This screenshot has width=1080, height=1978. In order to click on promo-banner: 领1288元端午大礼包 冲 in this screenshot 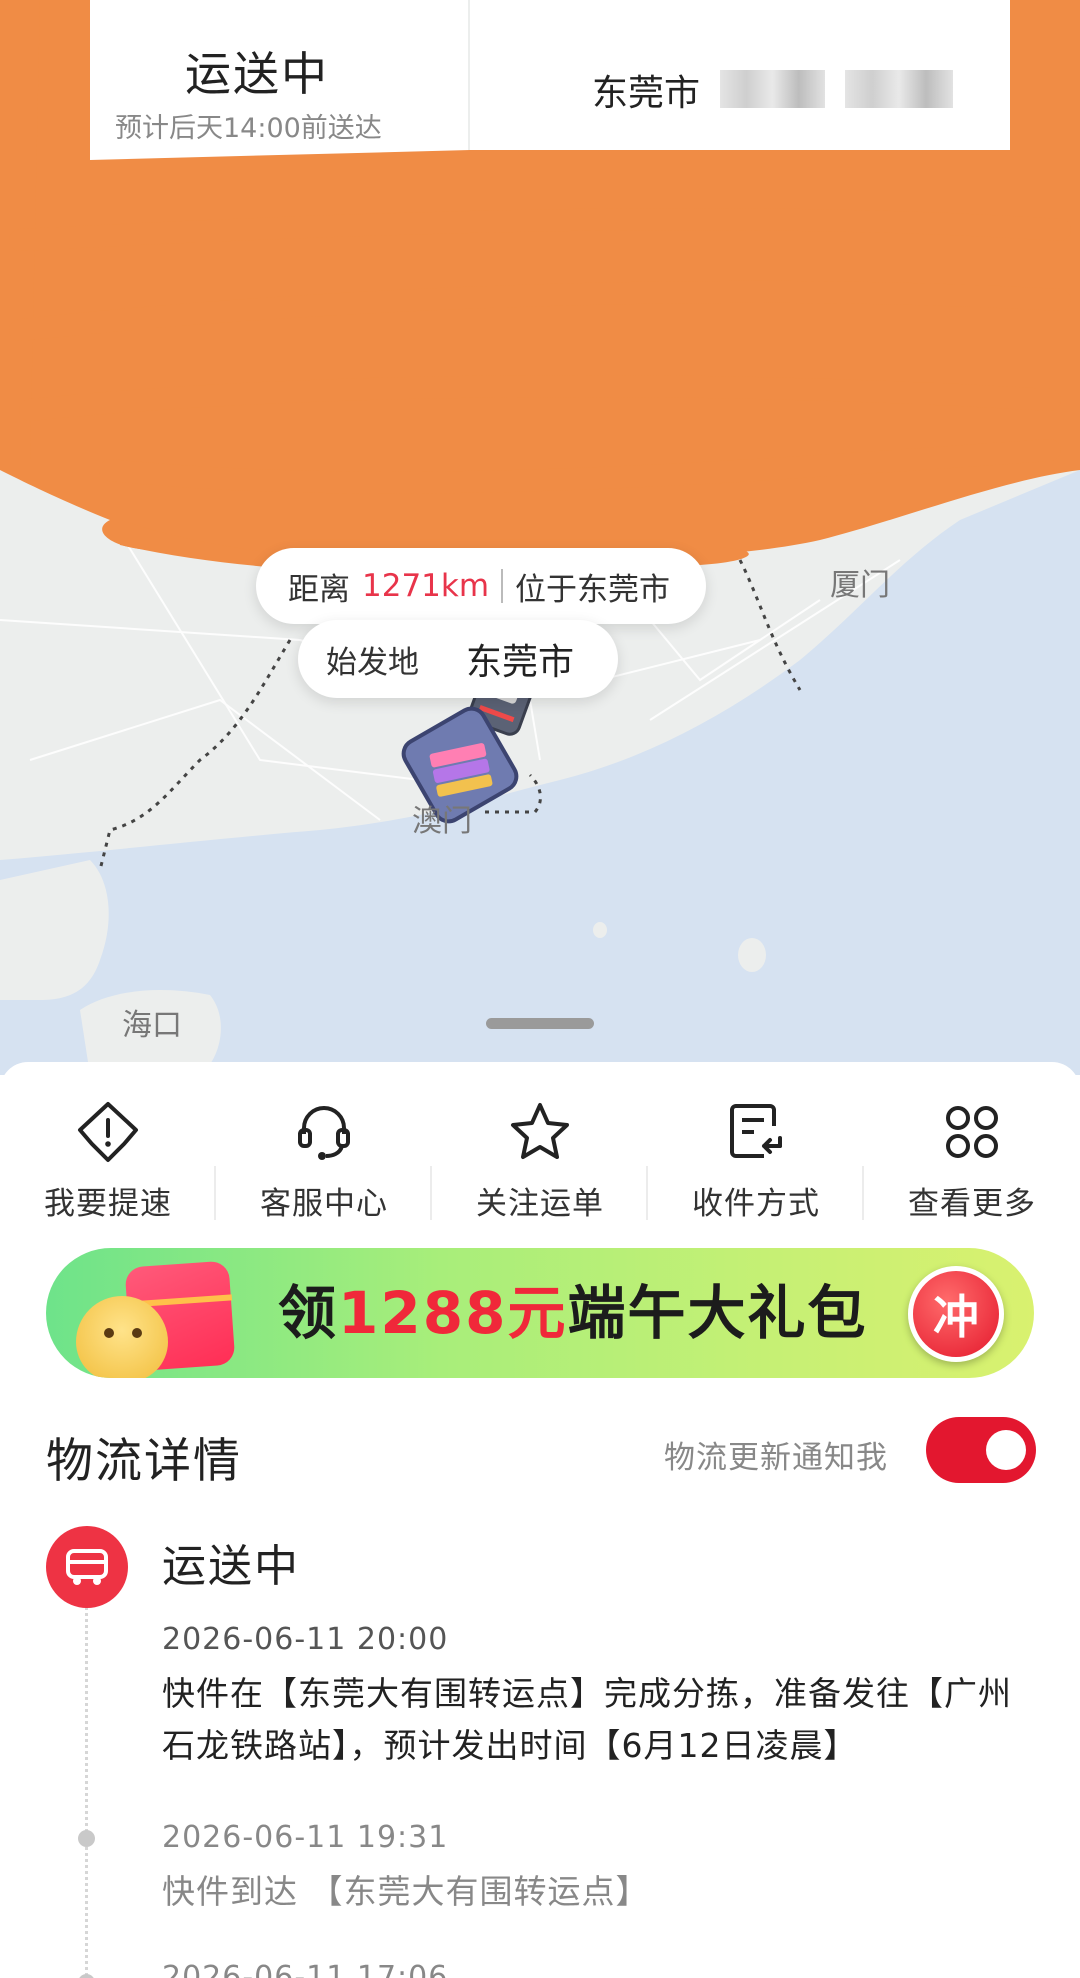, I will do `click(540, 1313)`.